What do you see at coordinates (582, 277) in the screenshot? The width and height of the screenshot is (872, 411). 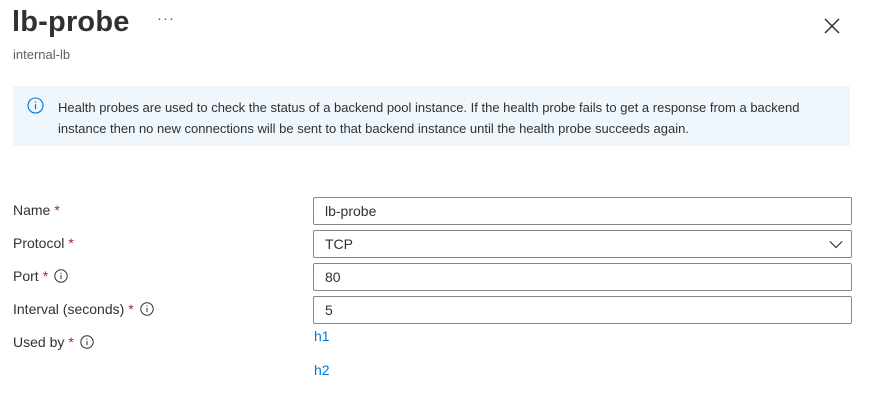 I see `port-input: 80` at bounding box center [582, 277].